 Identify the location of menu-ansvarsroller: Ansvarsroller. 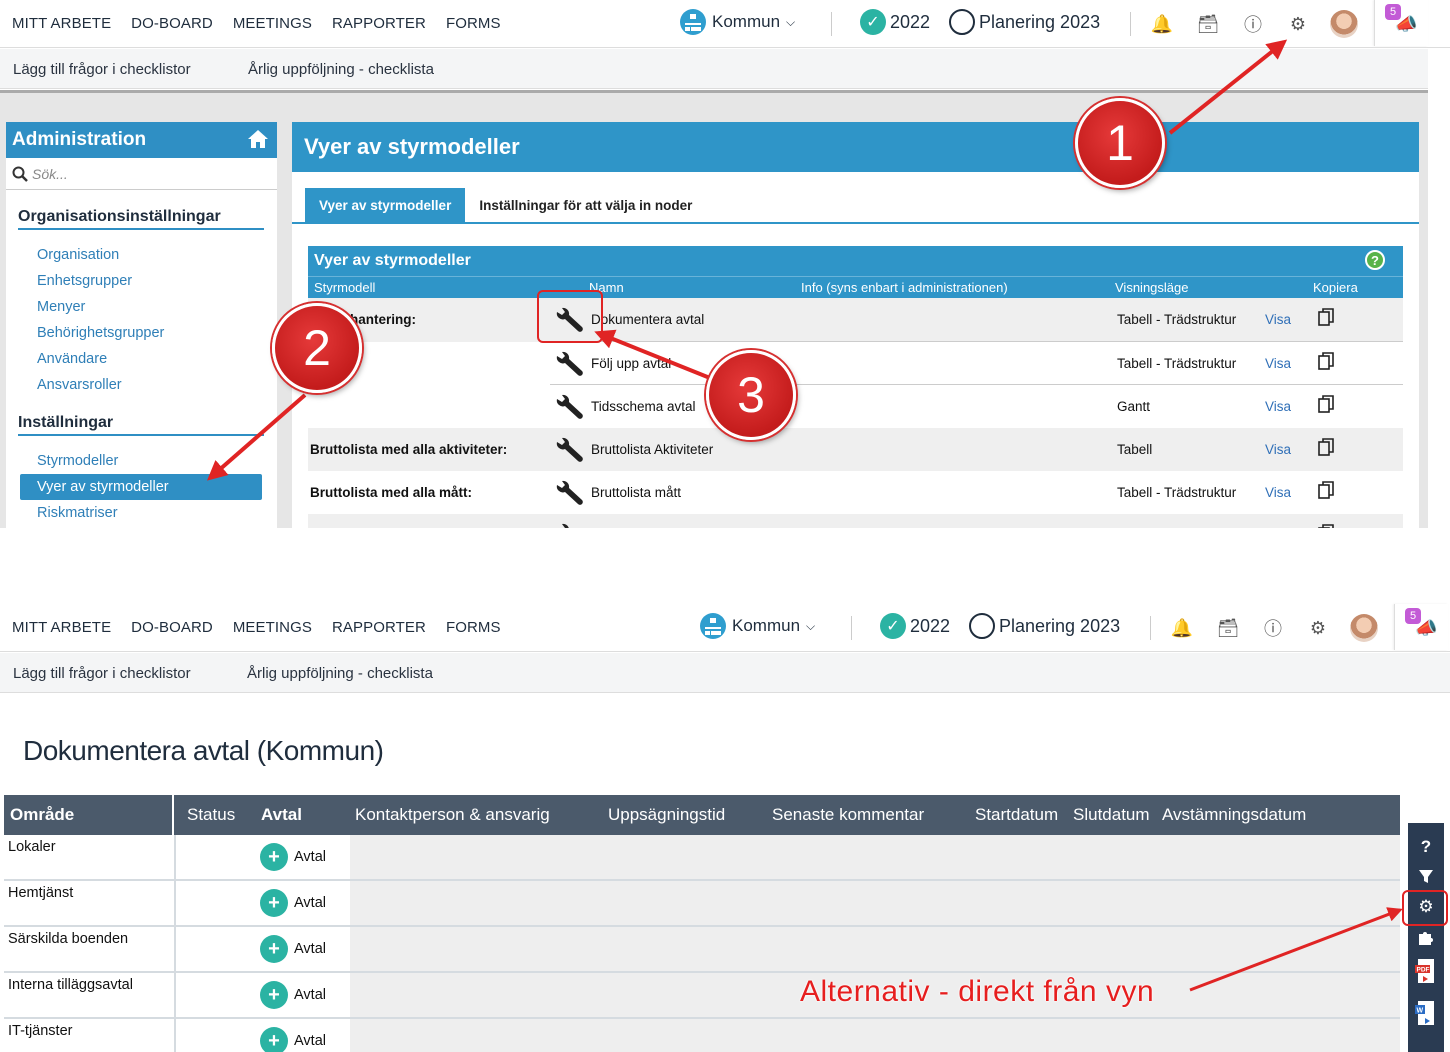
(157, 385).